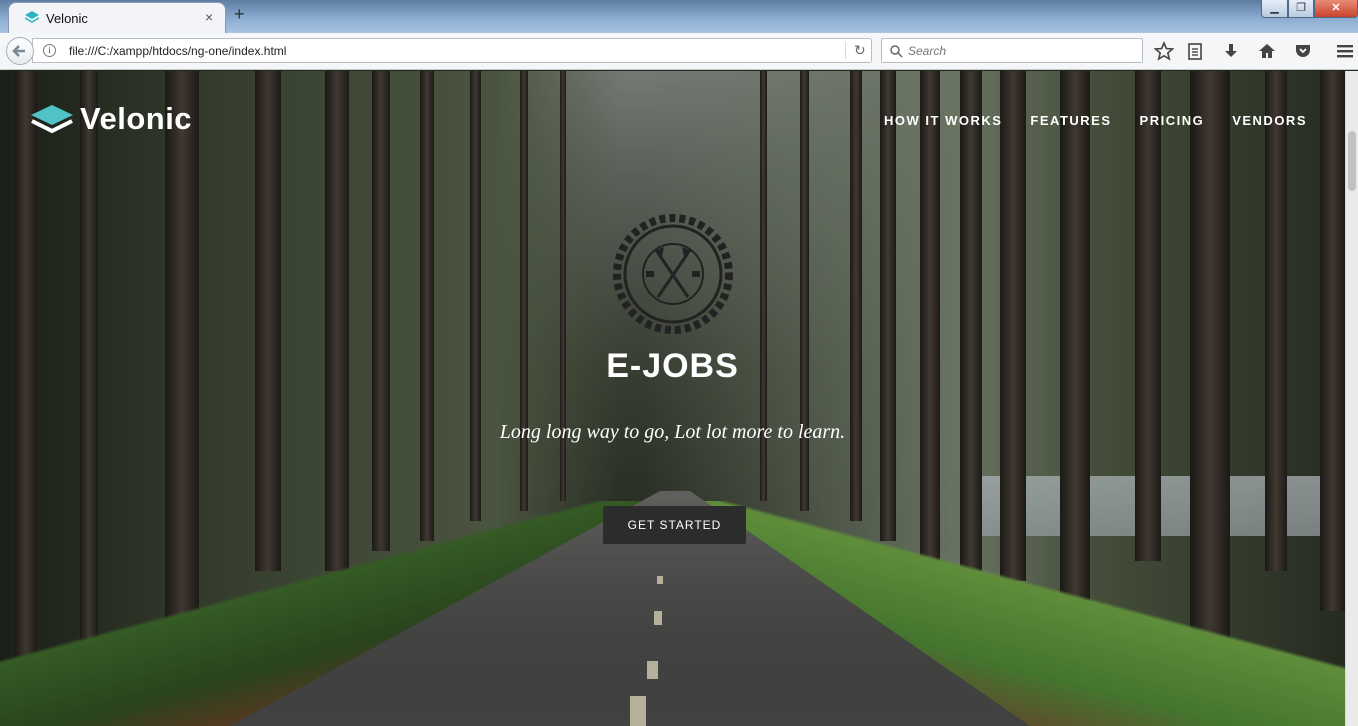  Describe the element at coordinates (1164, 51) in the screenshot. I see `bookmark-star-icon` at that location.